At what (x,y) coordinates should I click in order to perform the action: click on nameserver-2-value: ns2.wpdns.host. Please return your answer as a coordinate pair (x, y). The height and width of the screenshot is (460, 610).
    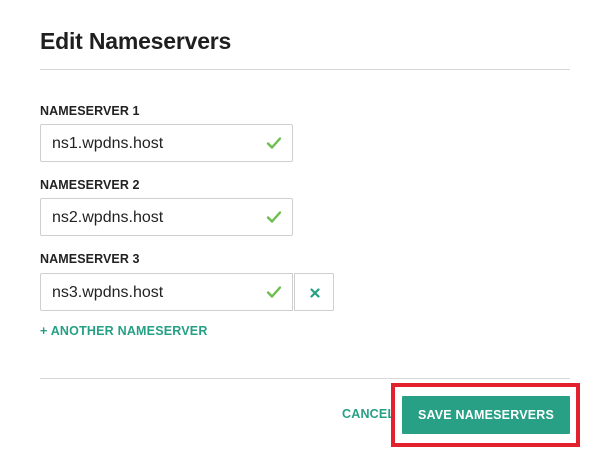
    Looking at the image, I should click on (108, 217).